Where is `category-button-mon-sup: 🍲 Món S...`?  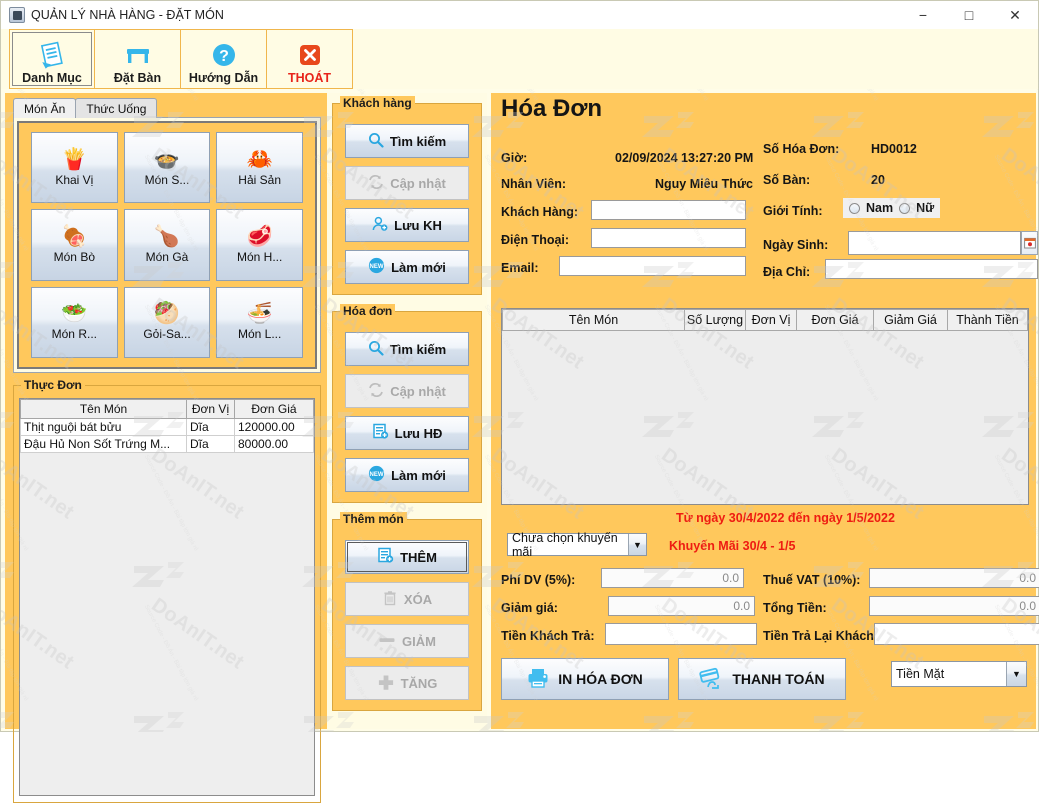
category-button-mon-sup: 🍲 Món S... is located at coordinates (167, 168).